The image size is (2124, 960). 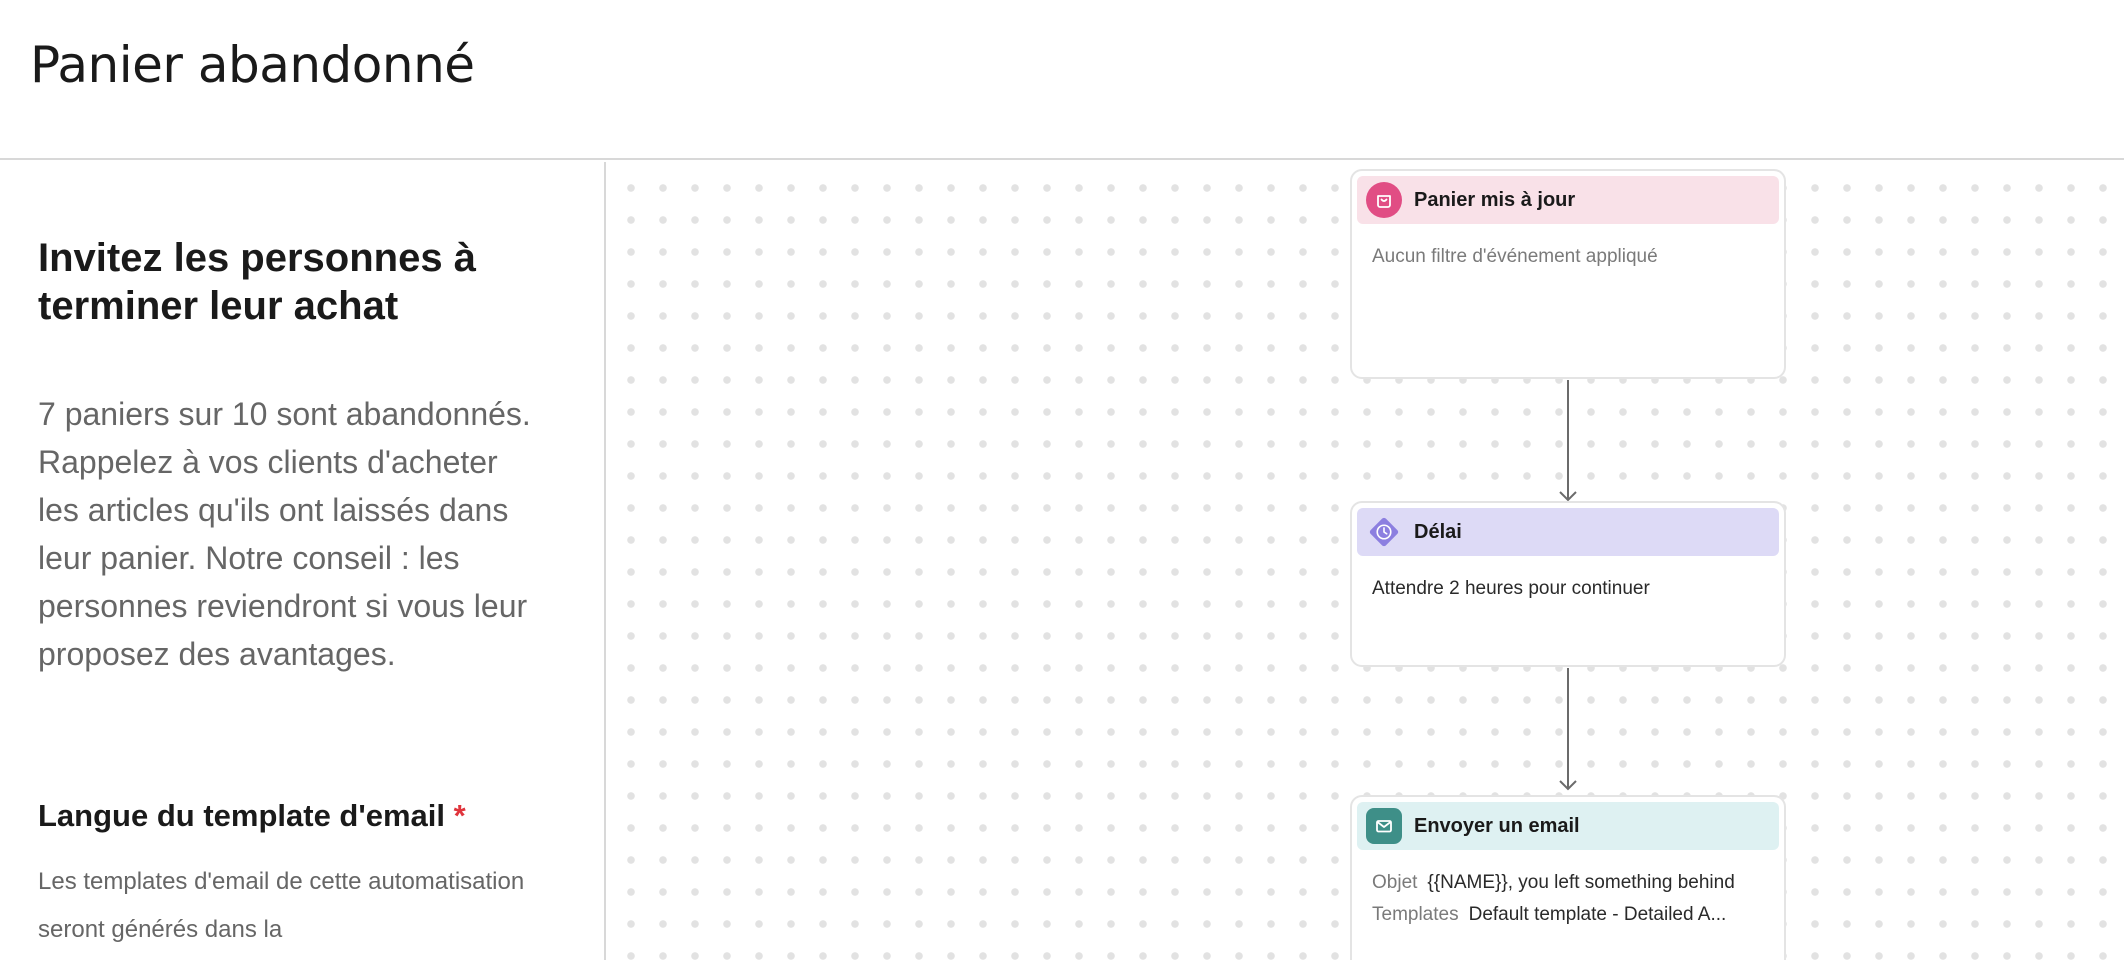 What do you see at coordinates (459, 815) in the screenshot?
I see `required-marker: *` at bounding box center [459, 815].